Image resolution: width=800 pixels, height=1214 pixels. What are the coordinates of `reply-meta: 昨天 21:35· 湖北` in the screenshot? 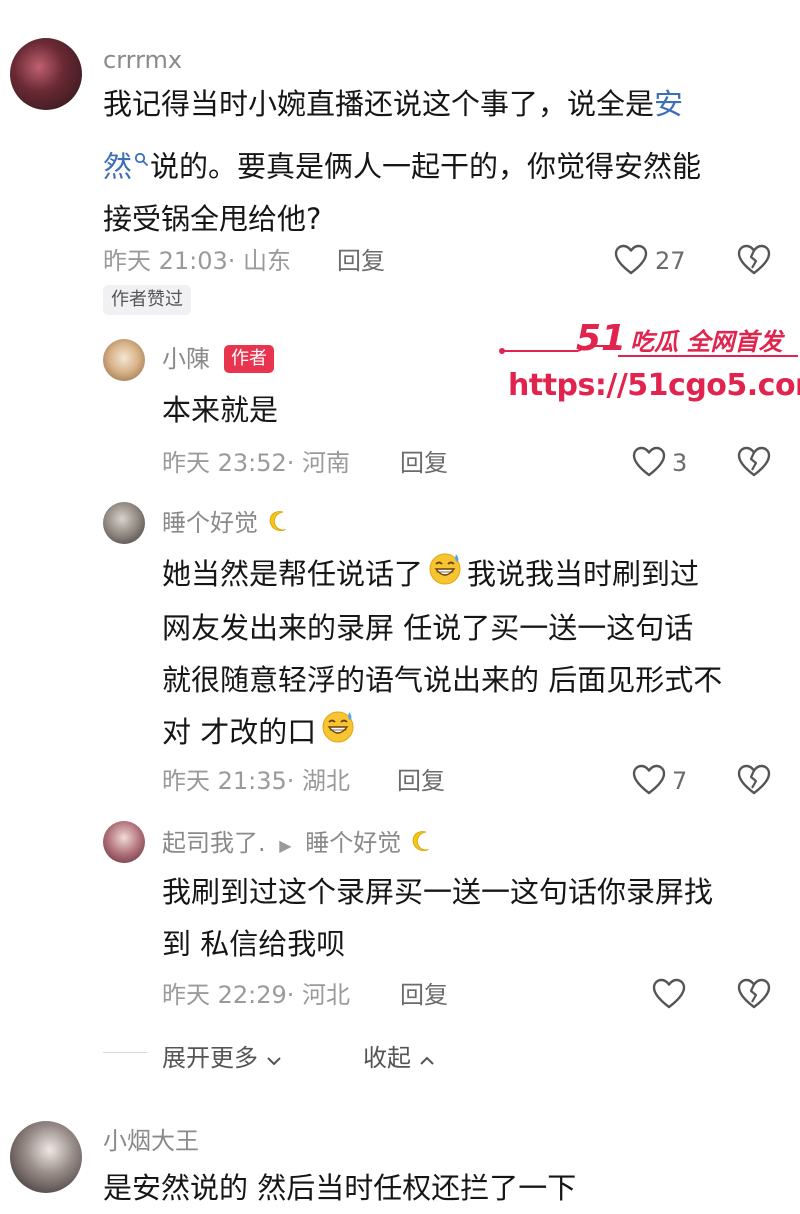 It's located at (256, 781).